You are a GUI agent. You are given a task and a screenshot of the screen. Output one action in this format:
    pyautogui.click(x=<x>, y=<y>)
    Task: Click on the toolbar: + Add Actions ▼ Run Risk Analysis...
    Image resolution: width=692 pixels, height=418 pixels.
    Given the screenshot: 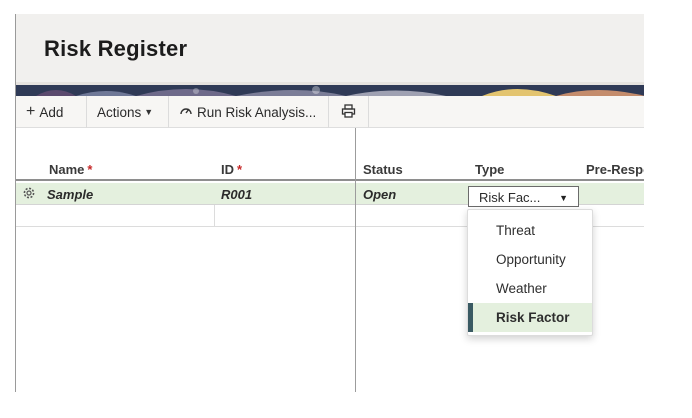 What is the action you would take?
    pyautogui.click(x=330, y=112)
    